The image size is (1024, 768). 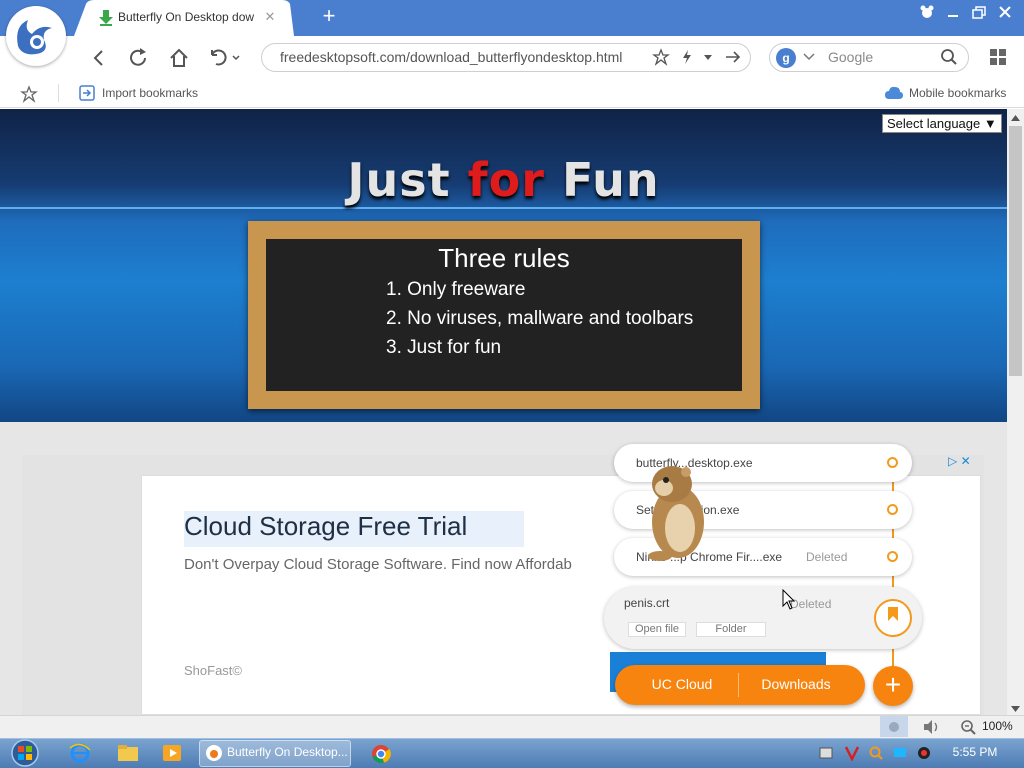 What do you see at coordinates (503, 180) in the screenshot?
I see `hero-title: Just for Fun` at bounding box center [503, 180].